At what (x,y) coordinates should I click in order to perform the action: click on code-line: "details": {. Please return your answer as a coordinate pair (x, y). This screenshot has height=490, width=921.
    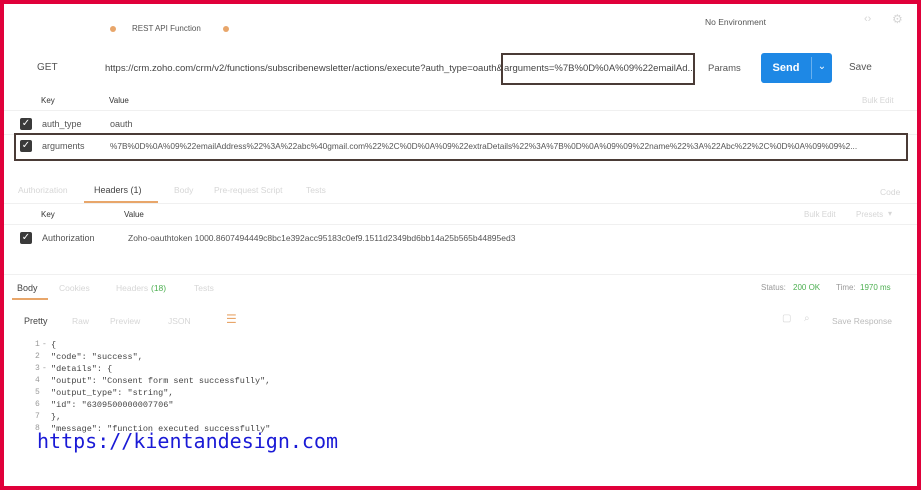
    Looking at the image, I should click on (82, 369).